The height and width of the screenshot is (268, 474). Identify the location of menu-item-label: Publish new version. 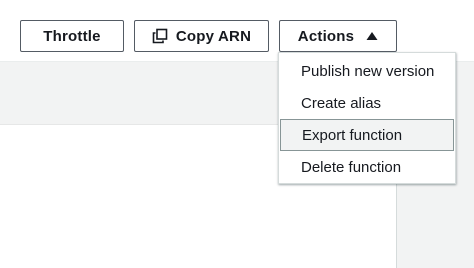
(368, 71).